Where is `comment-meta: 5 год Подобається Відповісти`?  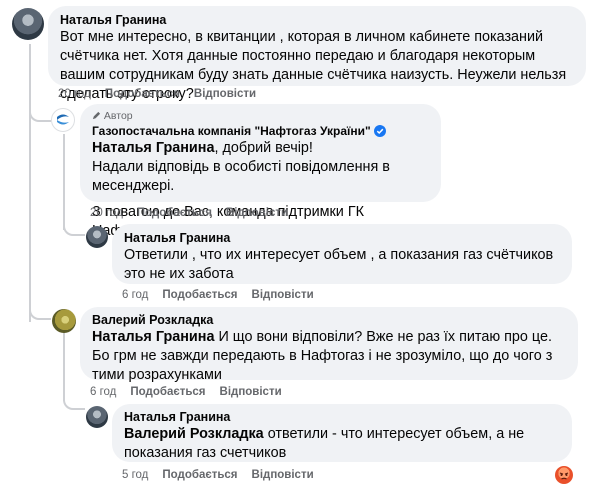
comment-meta: 5 год Подобається Відповісти is located at coordinates (225, 475).